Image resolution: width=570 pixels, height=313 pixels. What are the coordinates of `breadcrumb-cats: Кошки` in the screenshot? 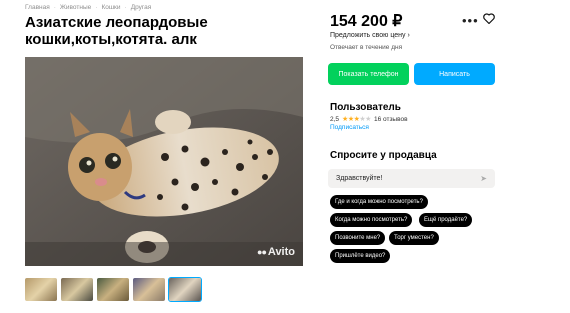 It's located at (110, 7).